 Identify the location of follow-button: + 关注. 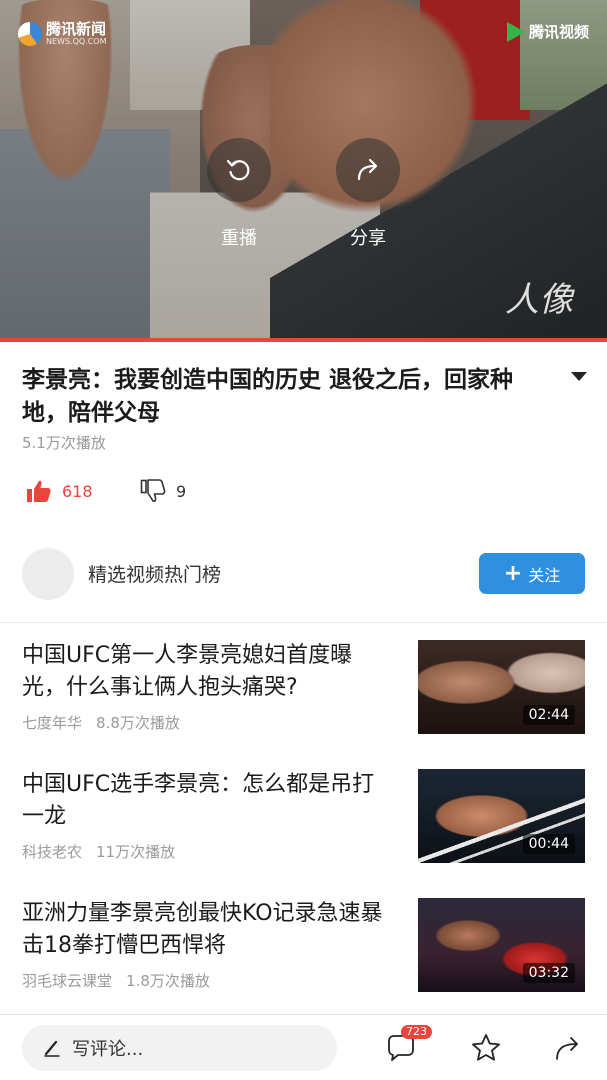
(532, 573).